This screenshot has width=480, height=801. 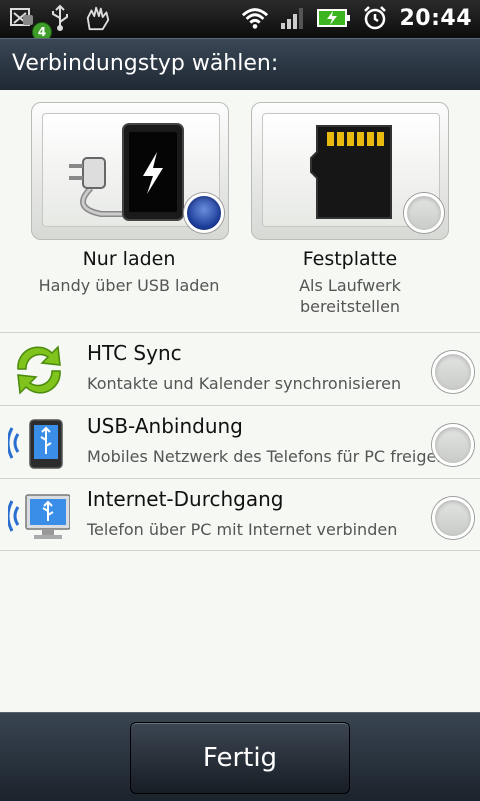 I want to click on option-internet-pass-subtitle: Telefon über PC mit Internet verbinden, so click(x=242, y=529).